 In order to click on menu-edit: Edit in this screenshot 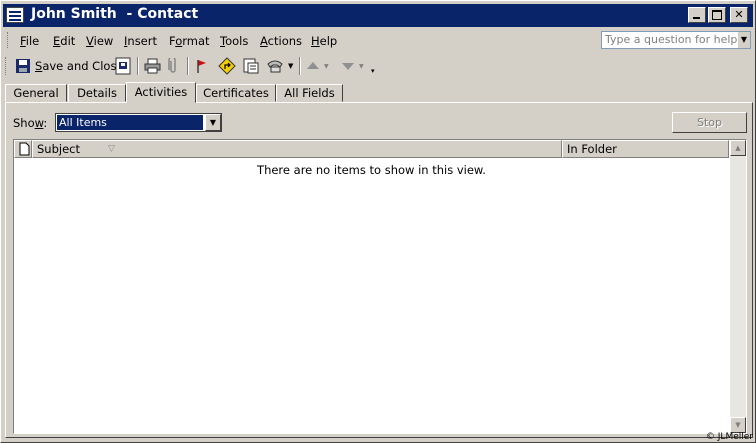, I will do `click(64, 41)`.